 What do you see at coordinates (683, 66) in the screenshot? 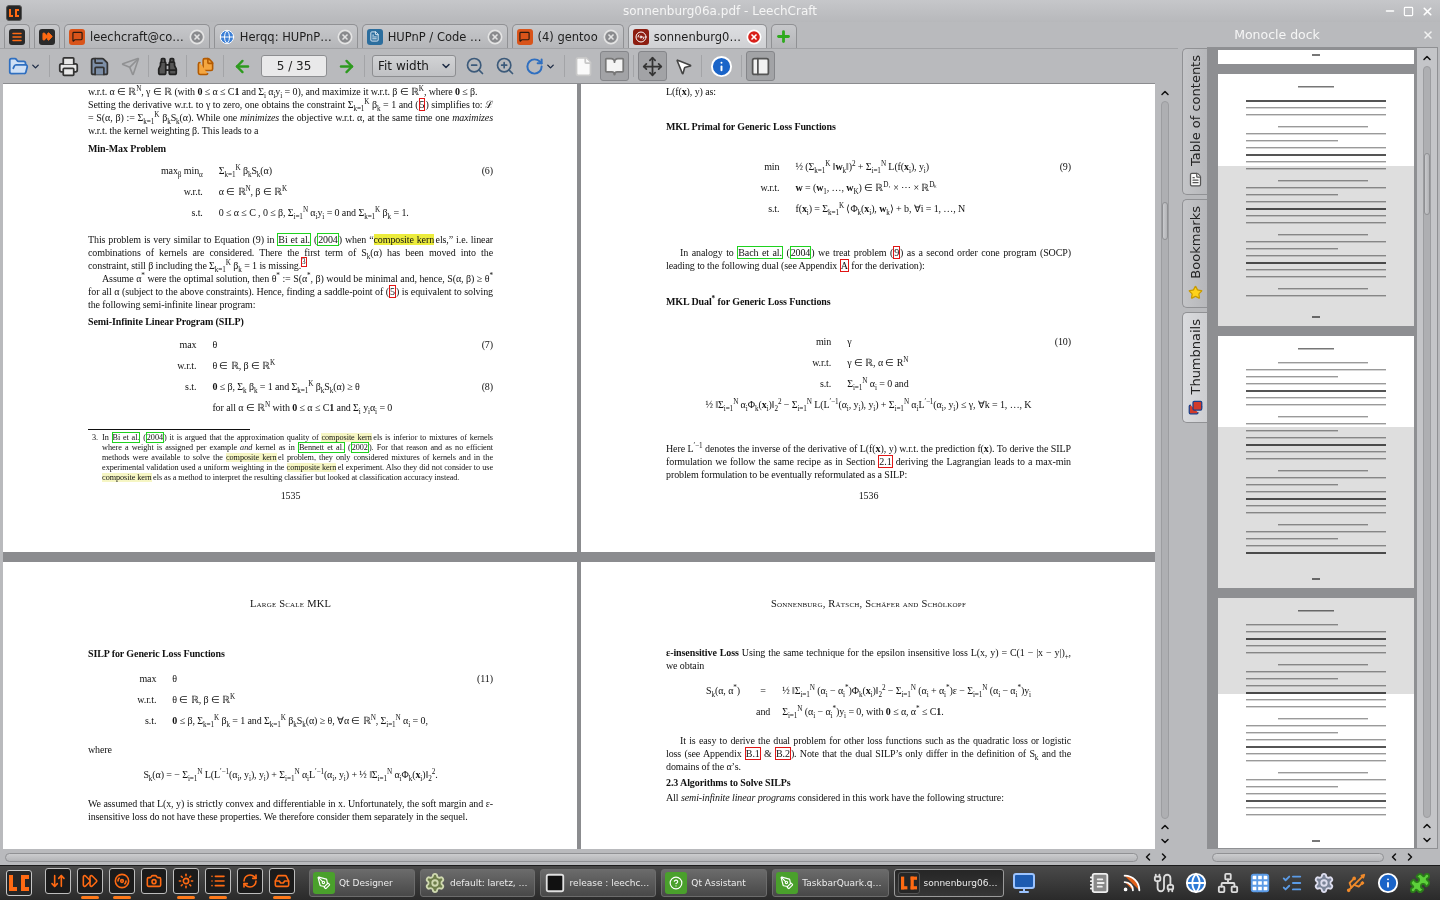
I see `pointer-icon` at bounding box center [683, 66].